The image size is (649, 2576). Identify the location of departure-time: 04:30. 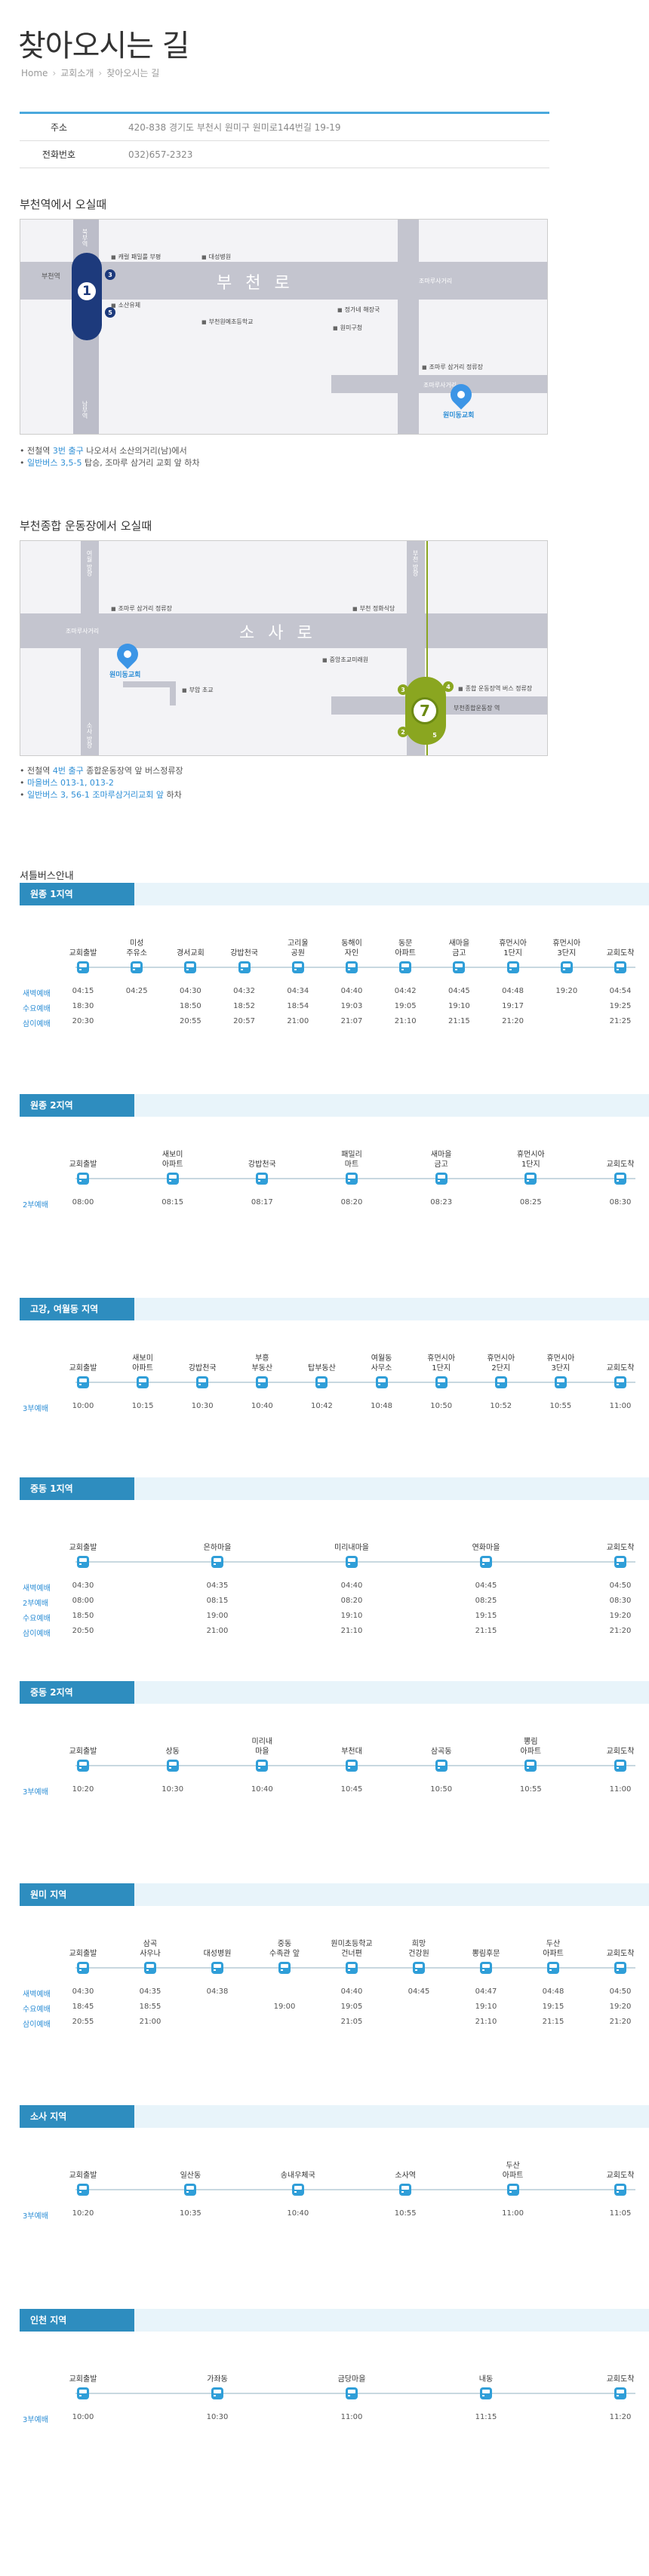
(83, 1991).